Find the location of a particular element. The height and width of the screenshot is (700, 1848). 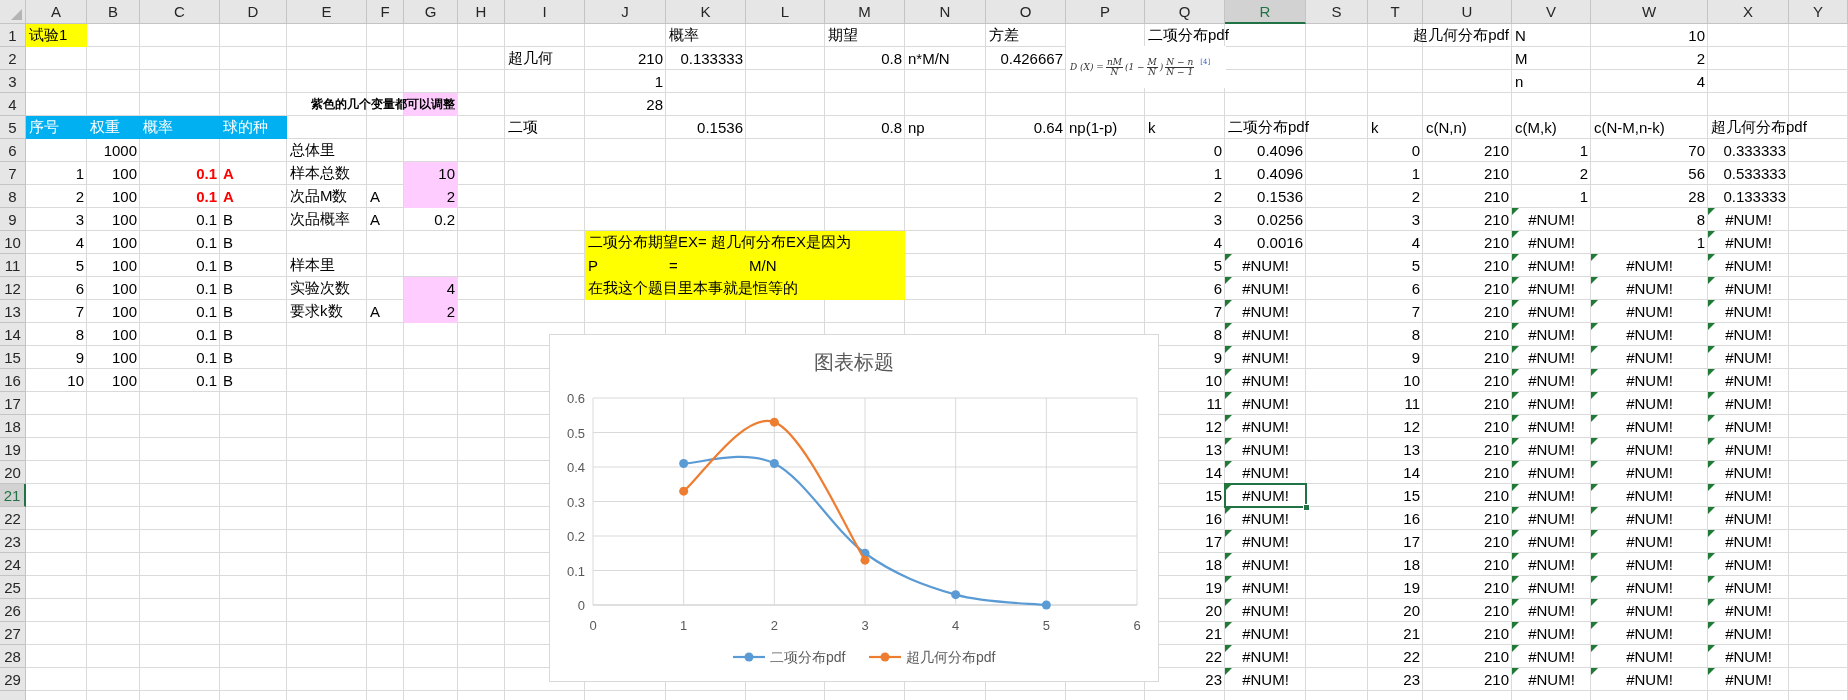

column-header: H is located at coordinates (481, 12).